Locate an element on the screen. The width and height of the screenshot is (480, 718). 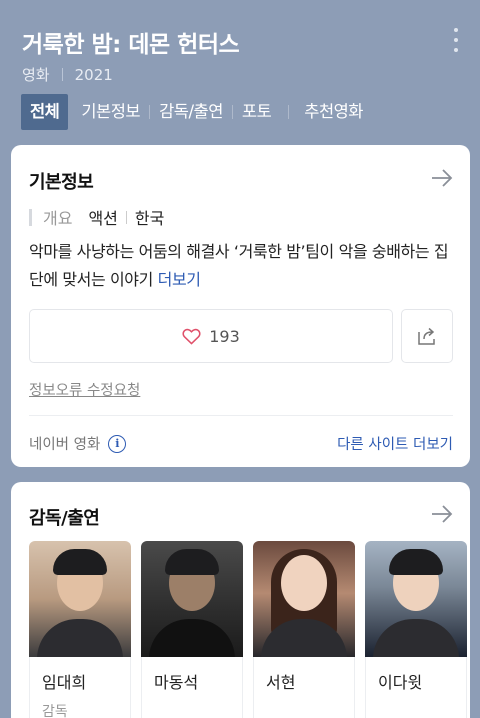
genre-value: 액션 is located at coordinates (103, 218).